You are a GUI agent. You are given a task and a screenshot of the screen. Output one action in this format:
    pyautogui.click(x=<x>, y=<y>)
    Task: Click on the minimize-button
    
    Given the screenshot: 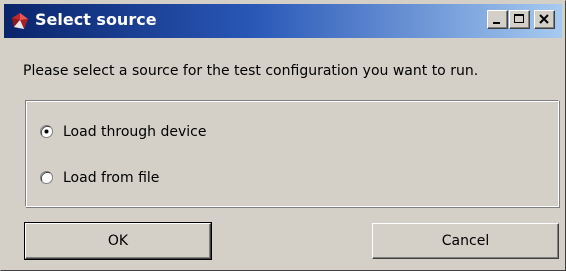 What is the action you would take?
    pyautogui.click(x=497, y=19)
    